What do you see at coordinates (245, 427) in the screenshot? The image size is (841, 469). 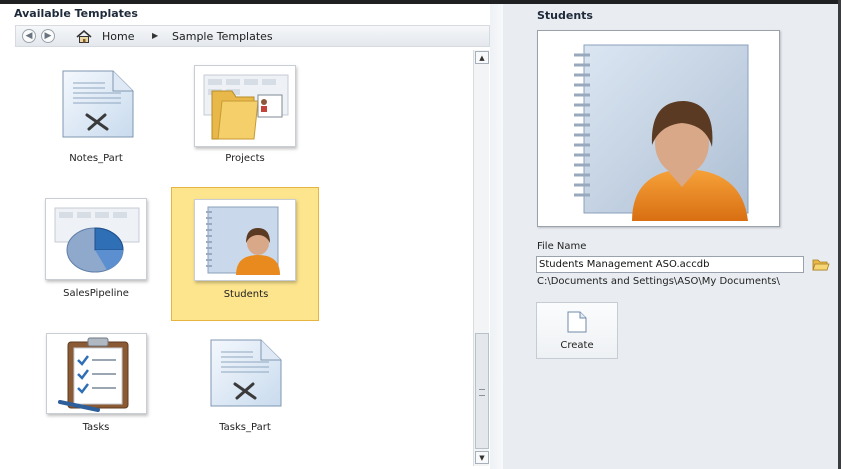 I see `template-label: Tasks_Part` at bounding box center [245, 427].